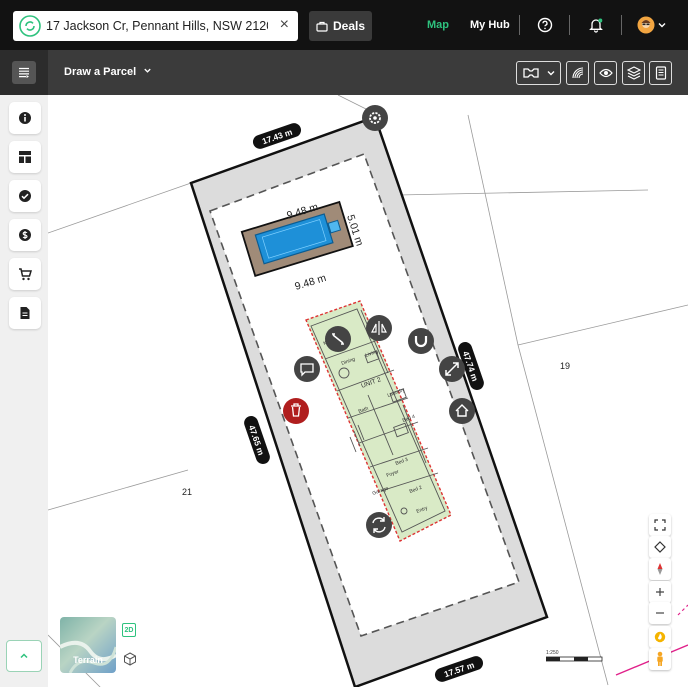 Image resolution: width=688 pixels, height=687 pixels. What do you see at coordinates (296, 411) in the screenshot?
I see `delete-button` at bounding box center [296, 411].